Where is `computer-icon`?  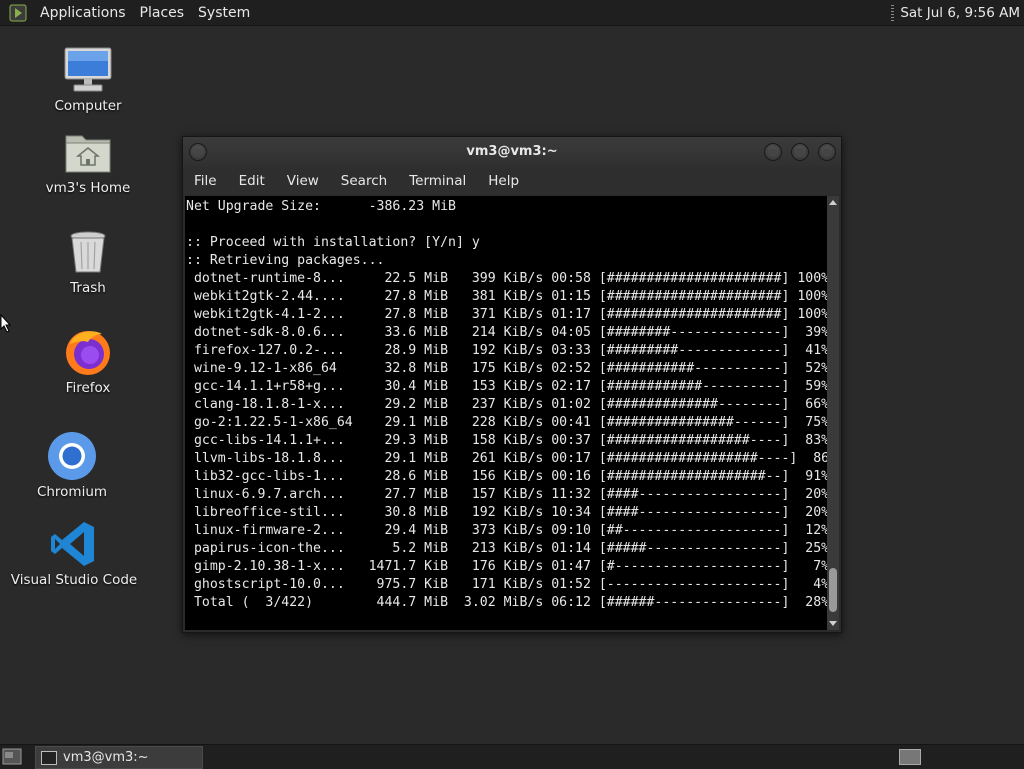
computer-icon is located at coordinates (88, 69).